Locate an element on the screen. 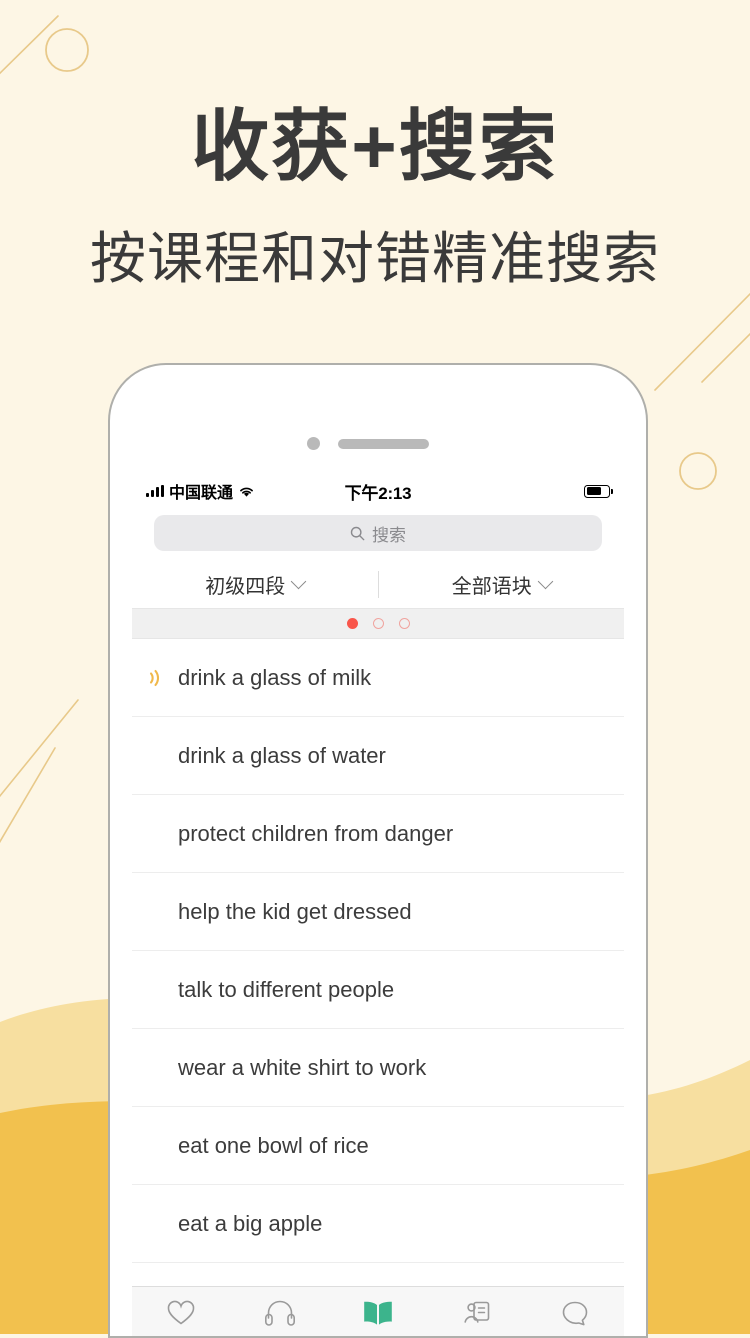 The width and height of the screenshot is (750, 1338). signal-bars-icon is located at coordinates (155, 491).